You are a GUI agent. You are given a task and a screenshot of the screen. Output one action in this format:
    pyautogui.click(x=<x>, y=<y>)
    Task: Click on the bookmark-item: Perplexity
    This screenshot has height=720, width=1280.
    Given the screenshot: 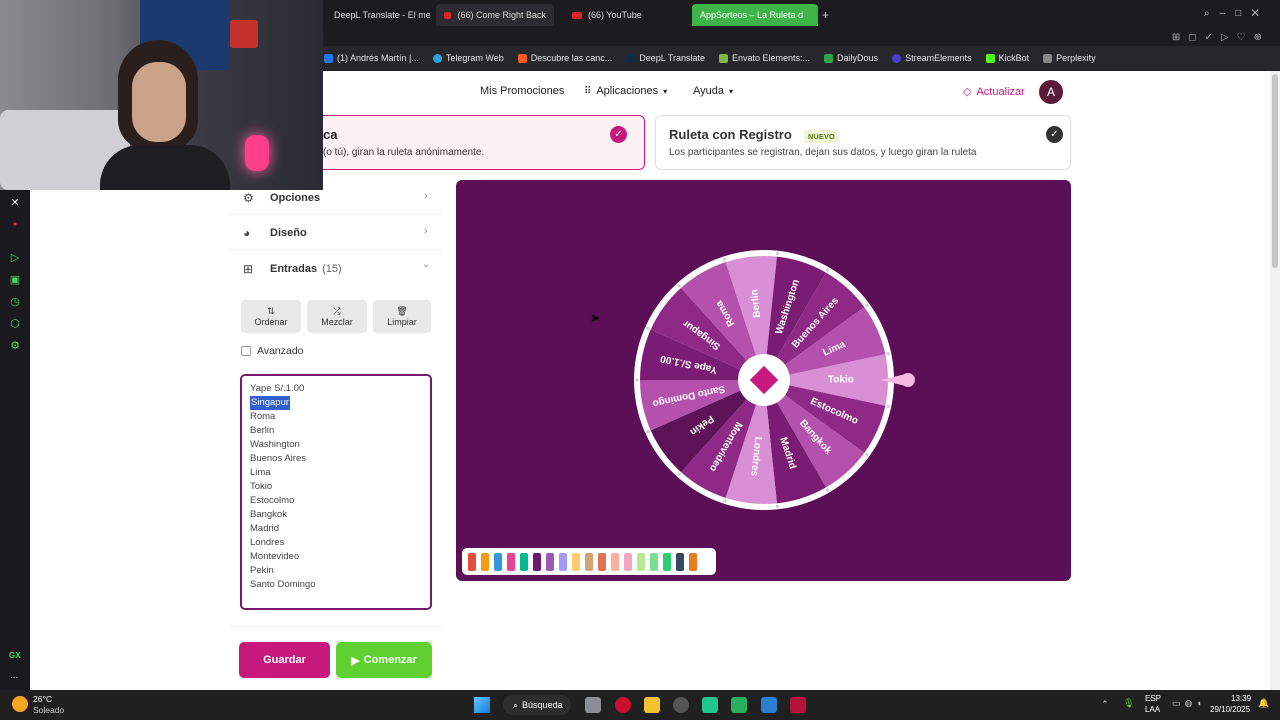 What is the action you would take?
    pyautogui.click(x=1069, y=58)
    